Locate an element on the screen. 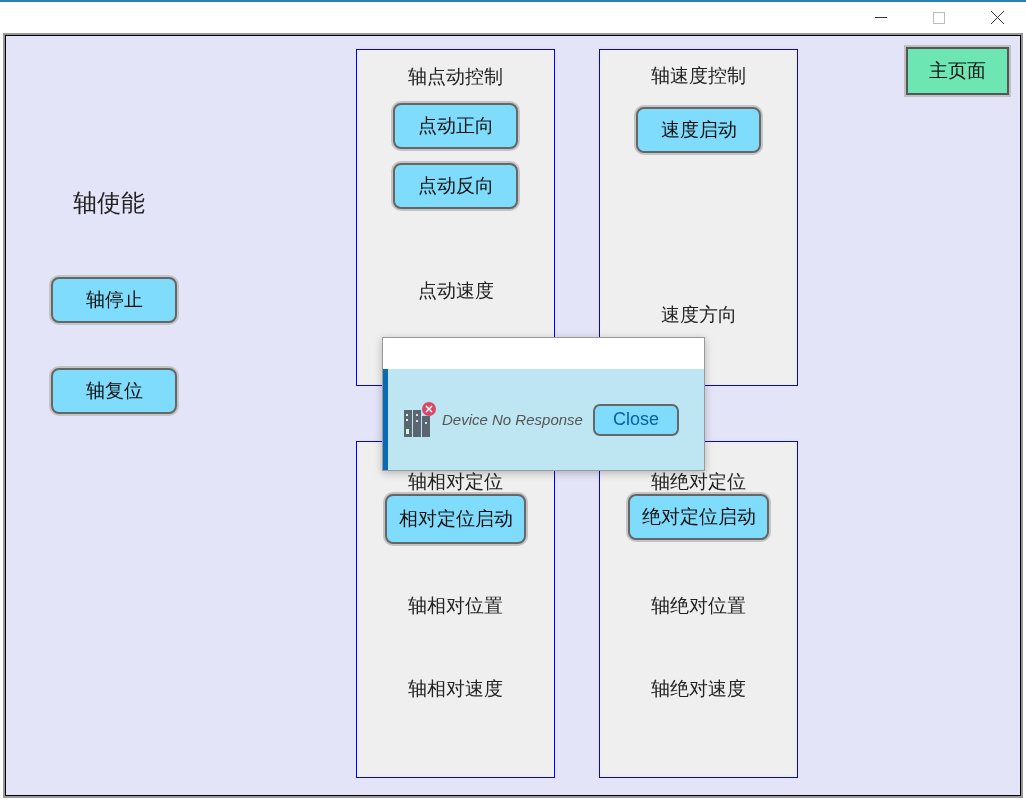  section-title: 轴使能 is located at coordinates (109, 203).